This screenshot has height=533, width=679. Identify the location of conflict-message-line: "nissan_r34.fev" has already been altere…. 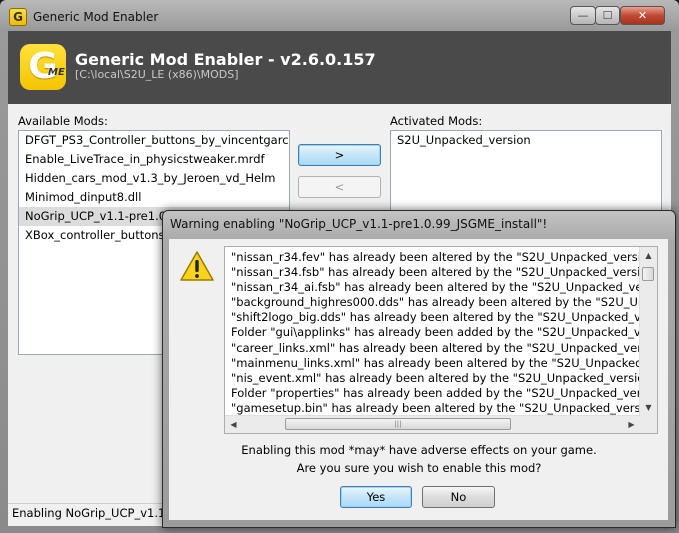
(435, 257).